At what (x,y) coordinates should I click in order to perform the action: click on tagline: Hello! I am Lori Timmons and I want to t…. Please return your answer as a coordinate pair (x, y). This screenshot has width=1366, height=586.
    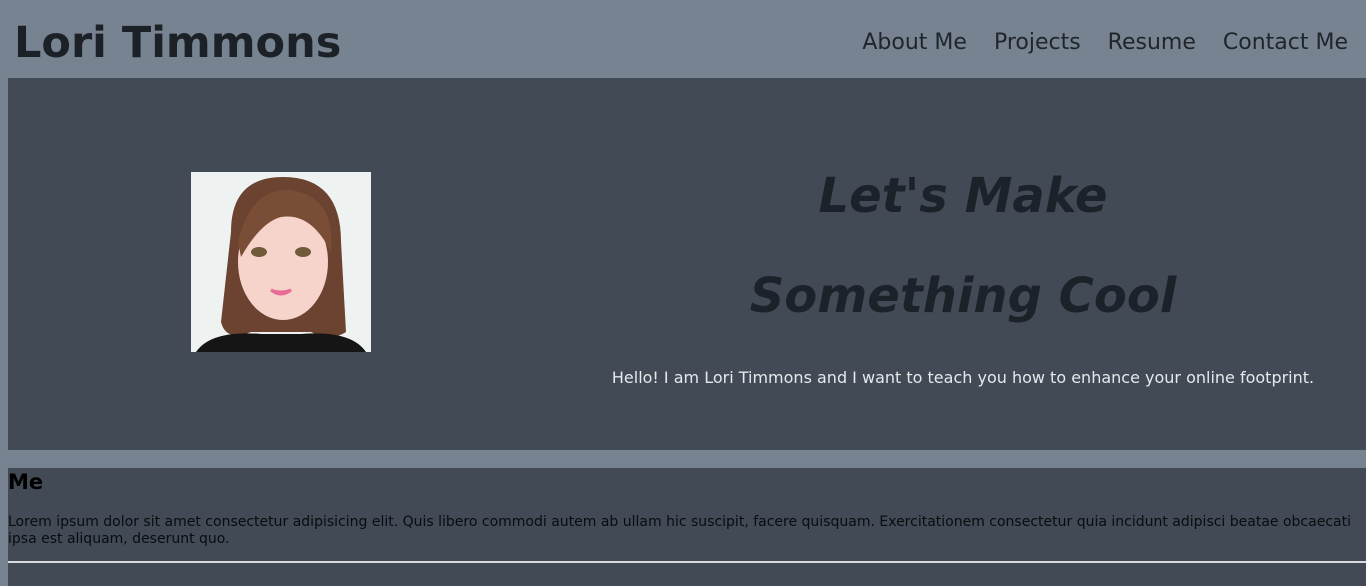
    Looking at the image, I should click on (963, 377).